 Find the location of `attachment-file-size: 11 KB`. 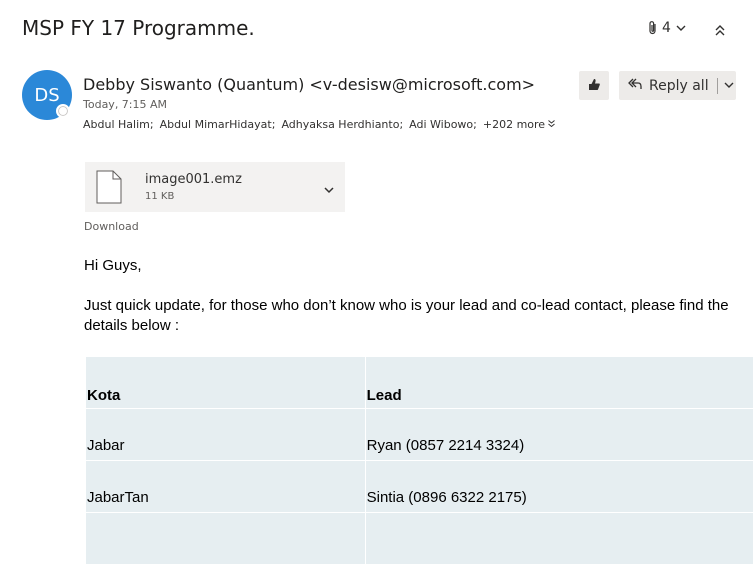

attachment-file-size: 11 KB is located at coordinates (160, 196).